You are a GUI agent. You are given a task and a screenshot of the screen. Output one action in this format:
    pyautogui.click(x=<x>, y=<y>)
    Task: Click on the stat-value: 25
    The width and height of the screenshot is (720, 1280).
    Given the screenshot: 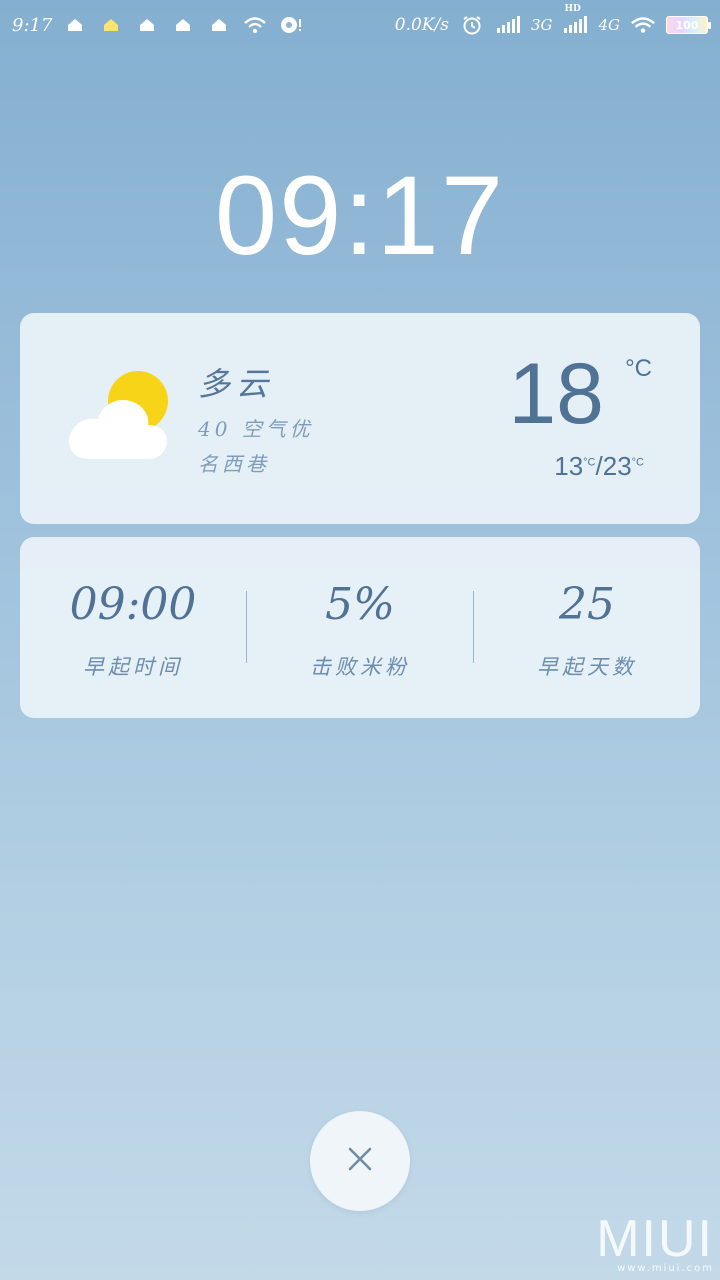 What is the action you would take?
    pyautogui.click(x=587, y=604)
    